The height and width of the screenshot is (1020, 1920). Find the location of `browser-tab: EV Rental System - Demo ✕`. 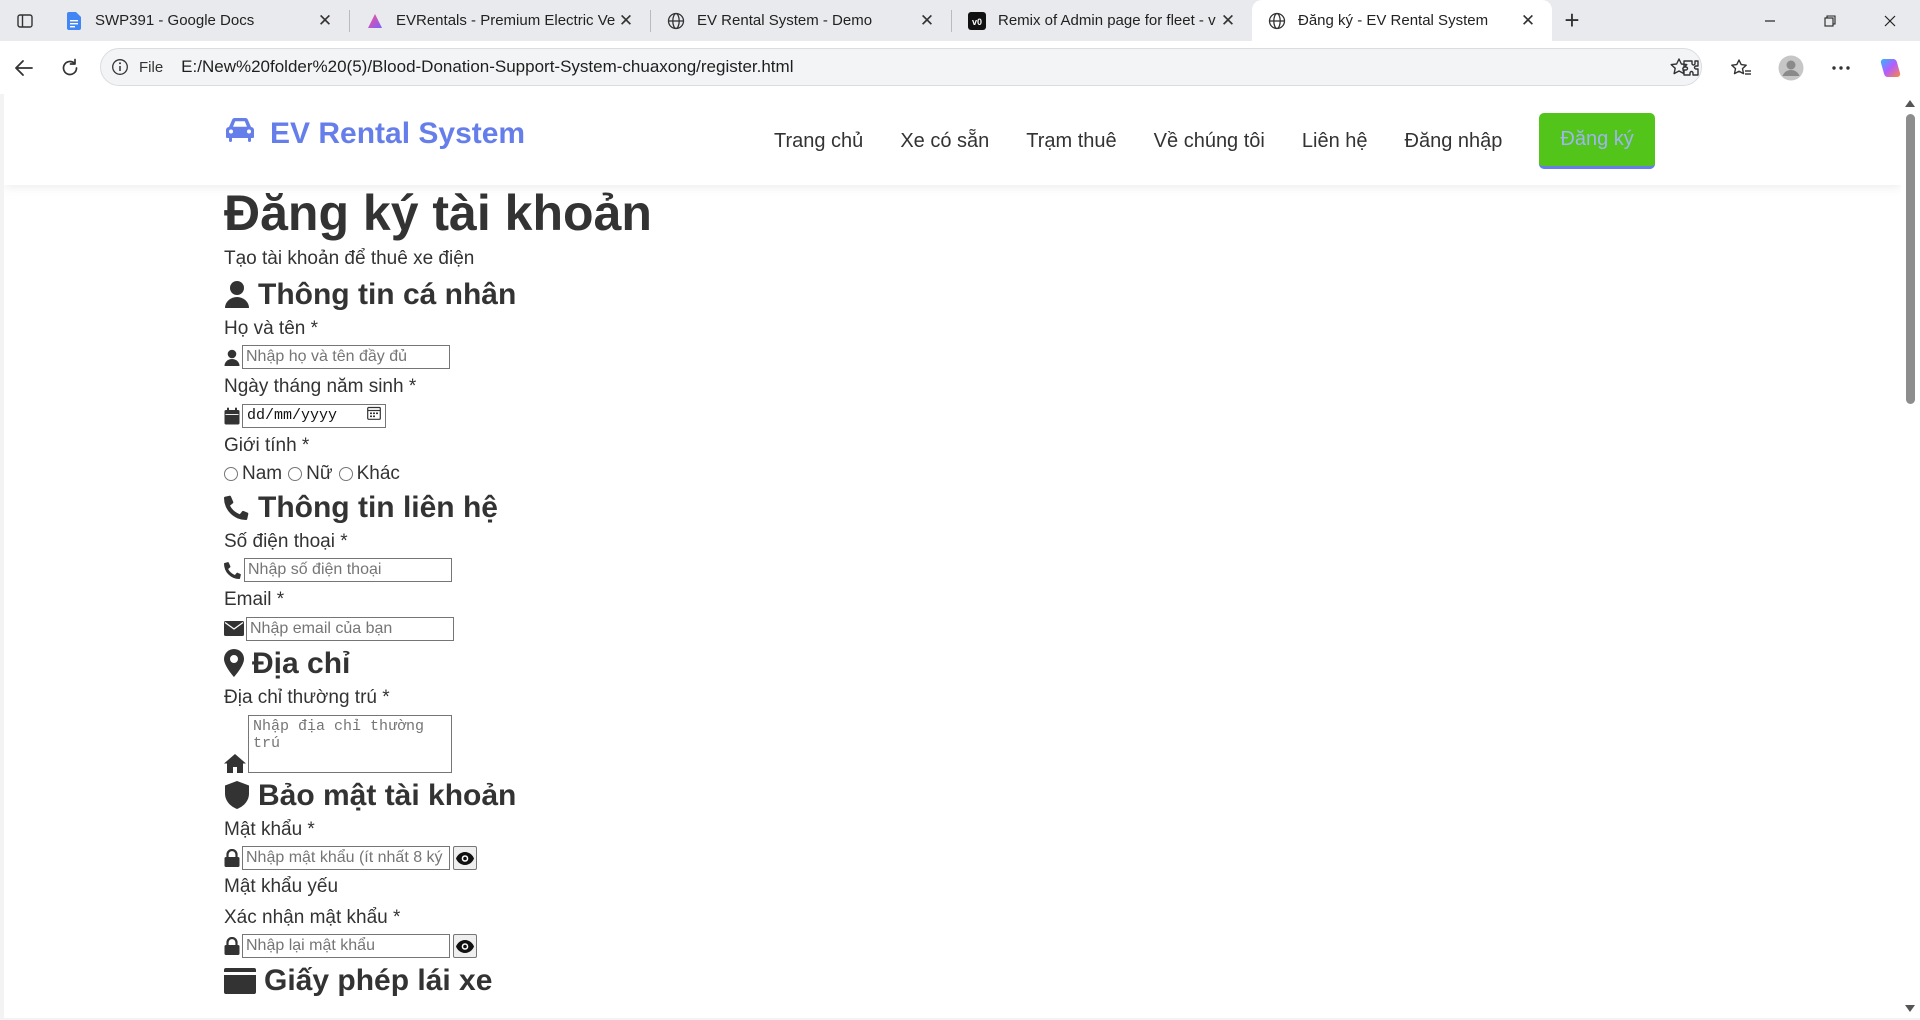

browser-tab: EV Rental System - Demo ✕ is located at coordinates (801, 20).